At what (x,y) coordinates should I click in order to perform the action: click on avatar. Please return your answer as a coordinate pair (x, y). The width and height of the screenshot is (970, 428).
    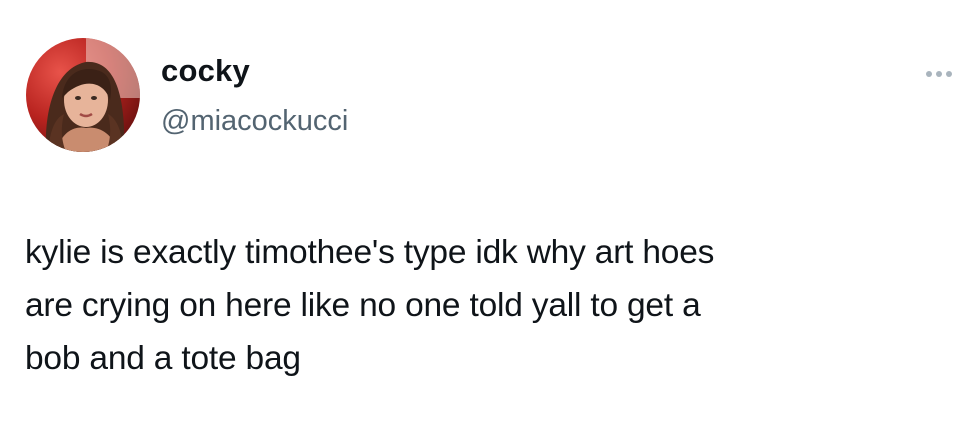
    Looking at the image, I should click on (83, 95).